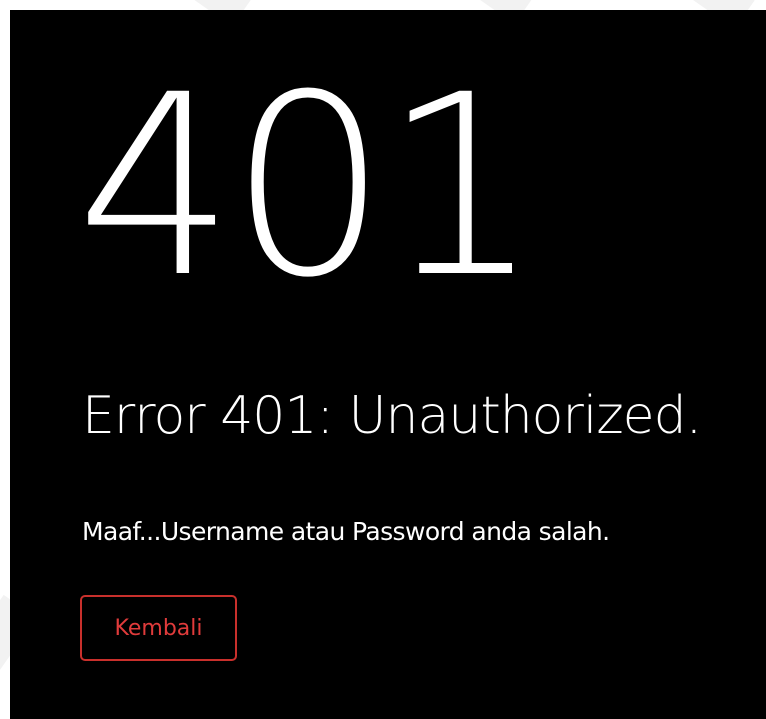 This screenshot has width=766, height=719. Describe the element at coordinates (392, 416) in the screenshot. I see `error-title: Error 401: Unauthorized.` at that location.